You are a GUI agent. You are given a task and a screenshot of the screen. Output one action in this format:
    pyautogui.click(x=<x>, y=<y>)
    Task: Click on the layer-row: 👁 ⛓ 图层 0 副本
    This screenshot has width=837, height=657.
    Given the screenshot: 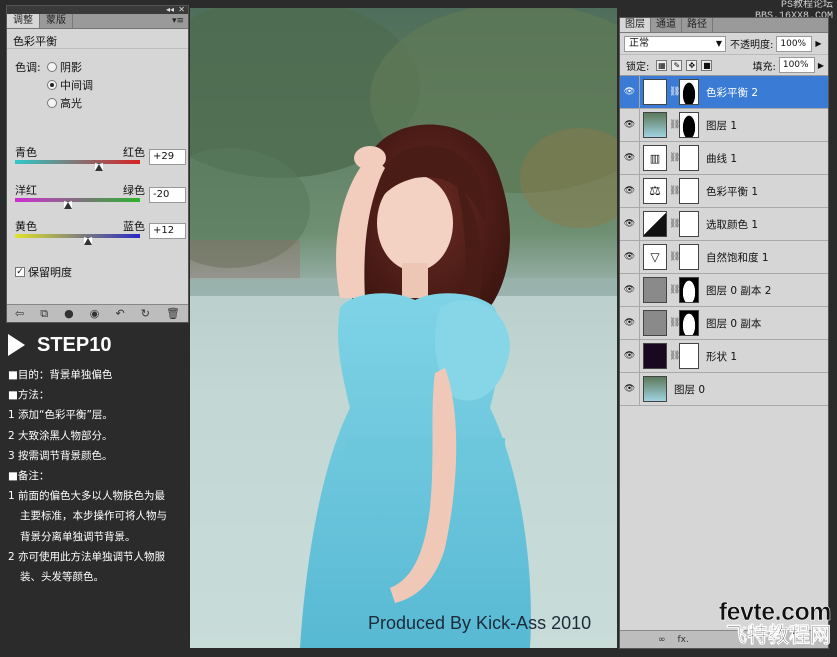 What is the action you would take?
    pyautogui.click(x=724, y=323)
    